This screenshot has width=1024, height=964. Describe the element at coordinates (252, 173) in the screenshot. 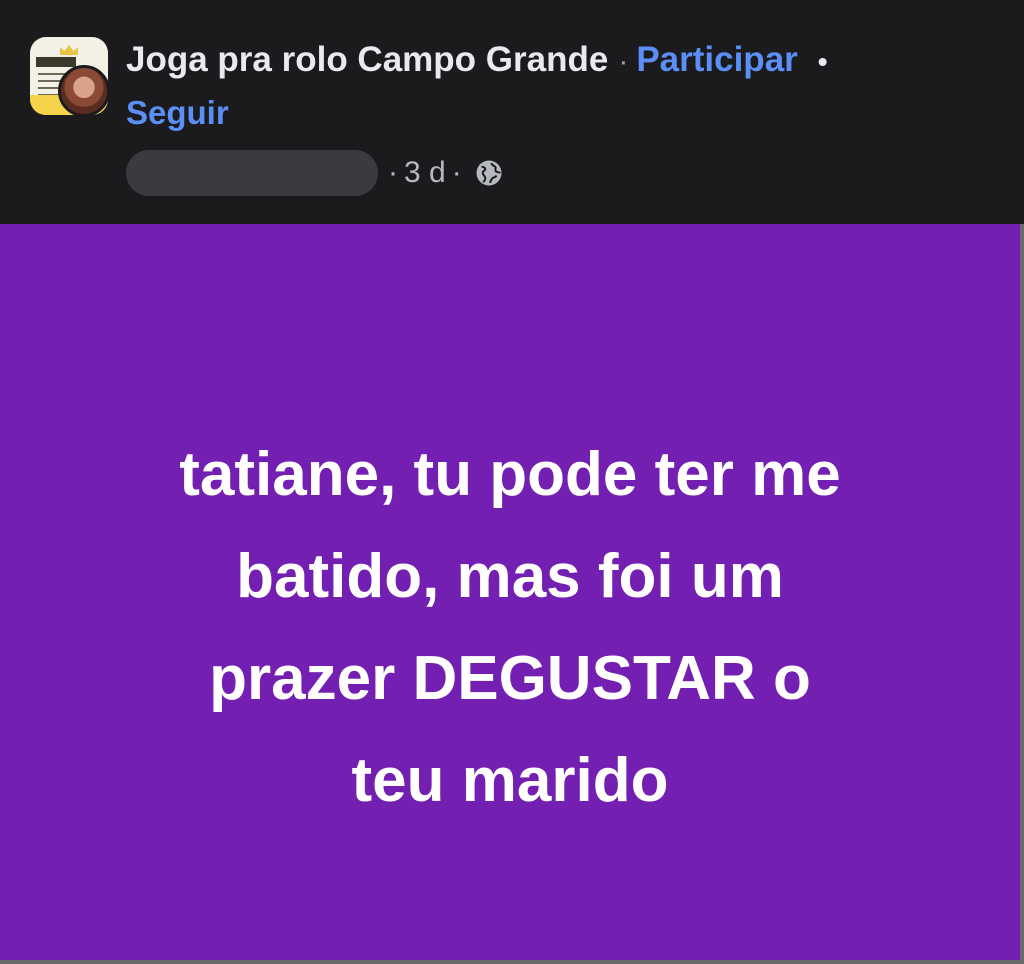

I see `redacted-author-name` at that location.